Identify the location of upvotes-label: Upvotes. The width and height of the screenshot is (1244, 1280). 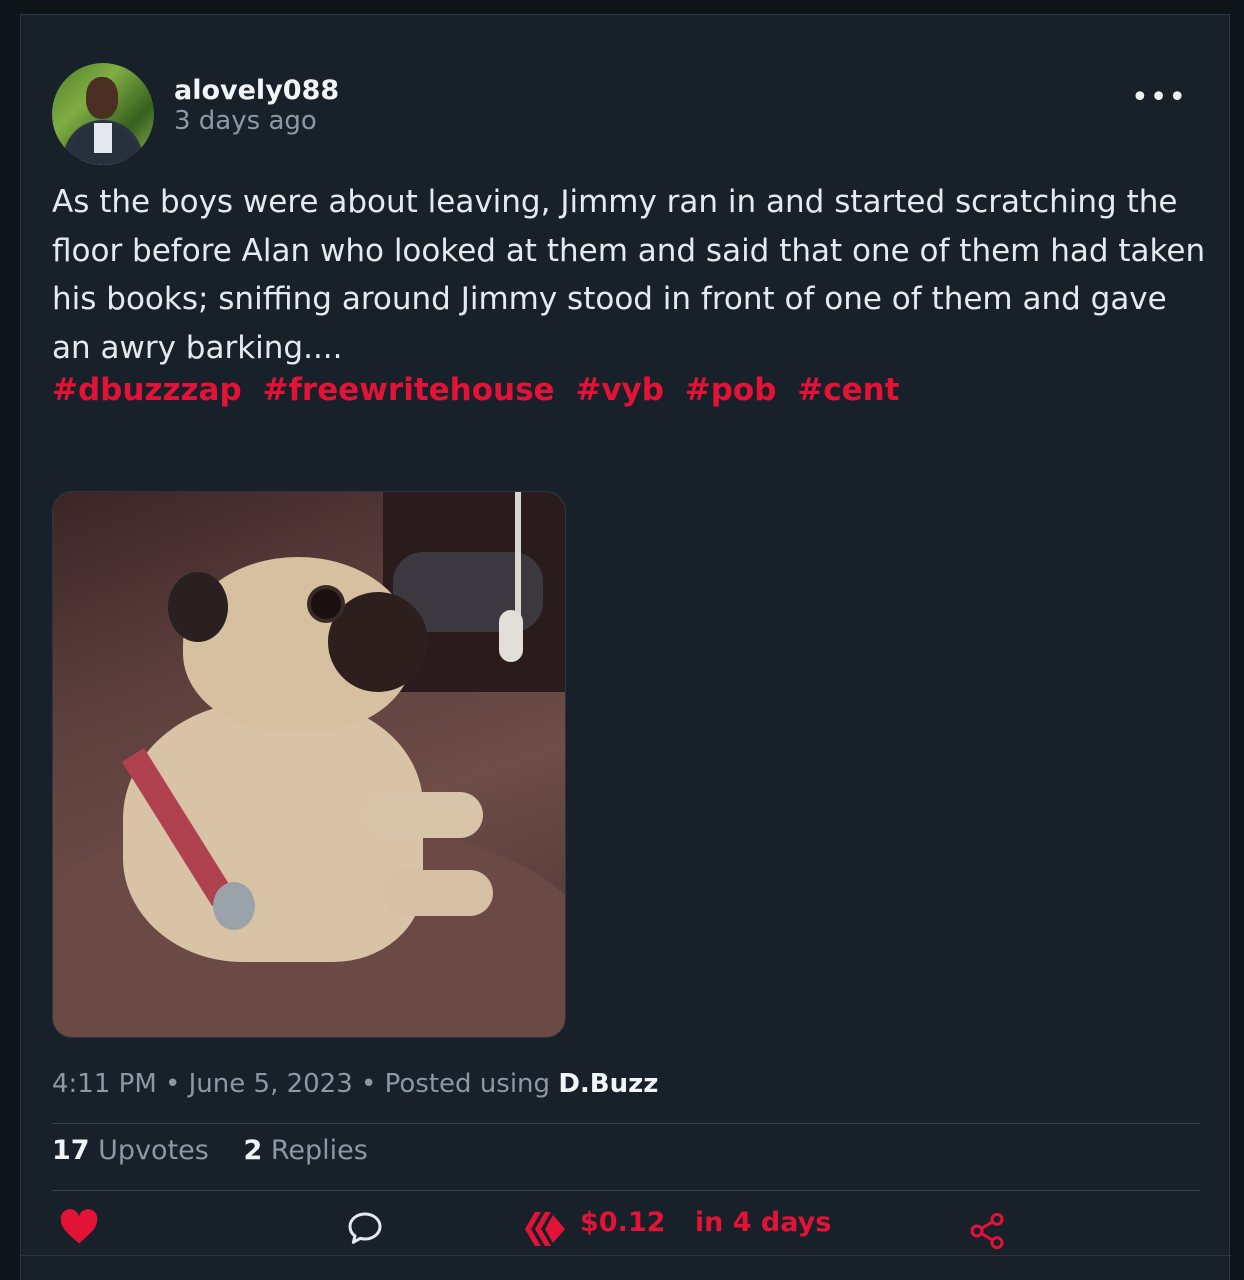
(153, 1150).